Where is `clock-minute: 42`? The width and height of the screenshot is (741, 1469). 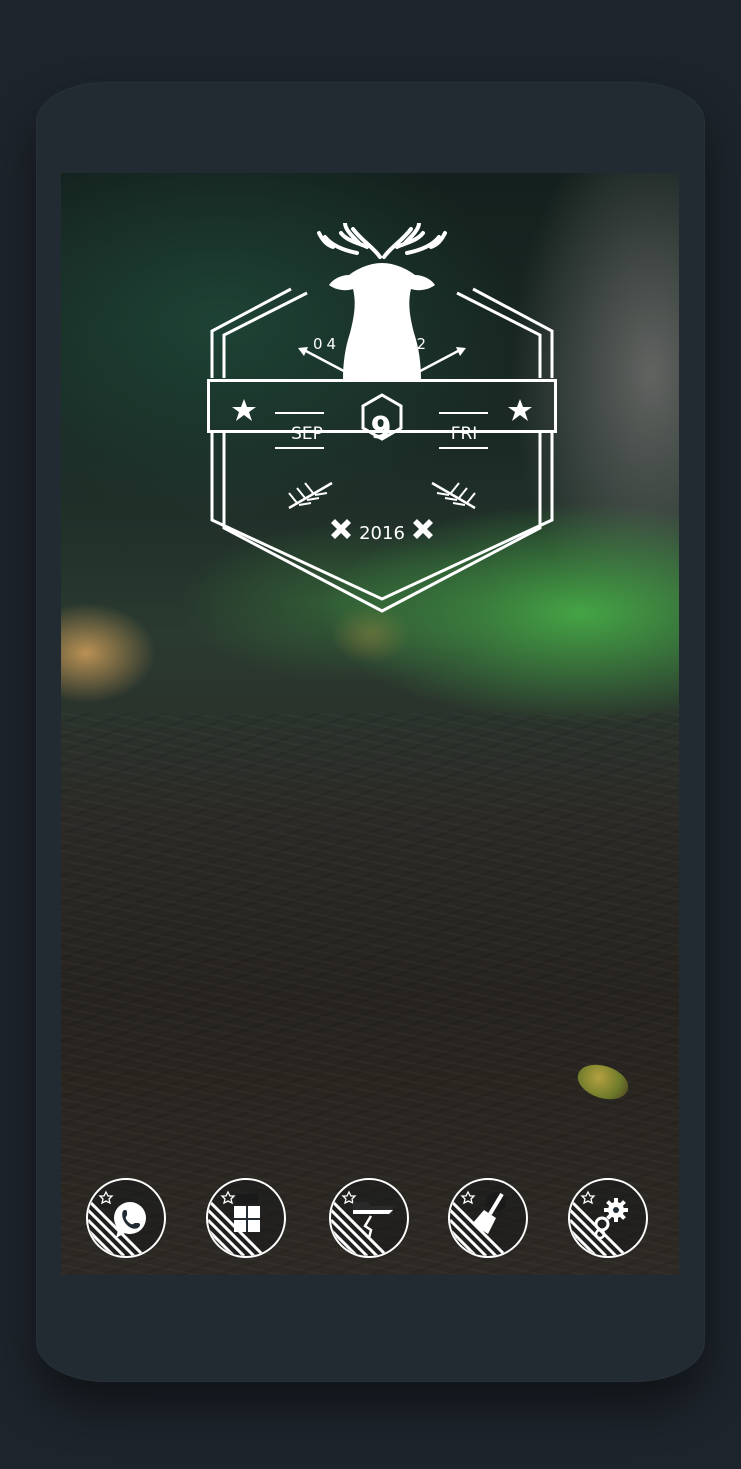 clock-minute: 42 is located at coordinates (417, 344).